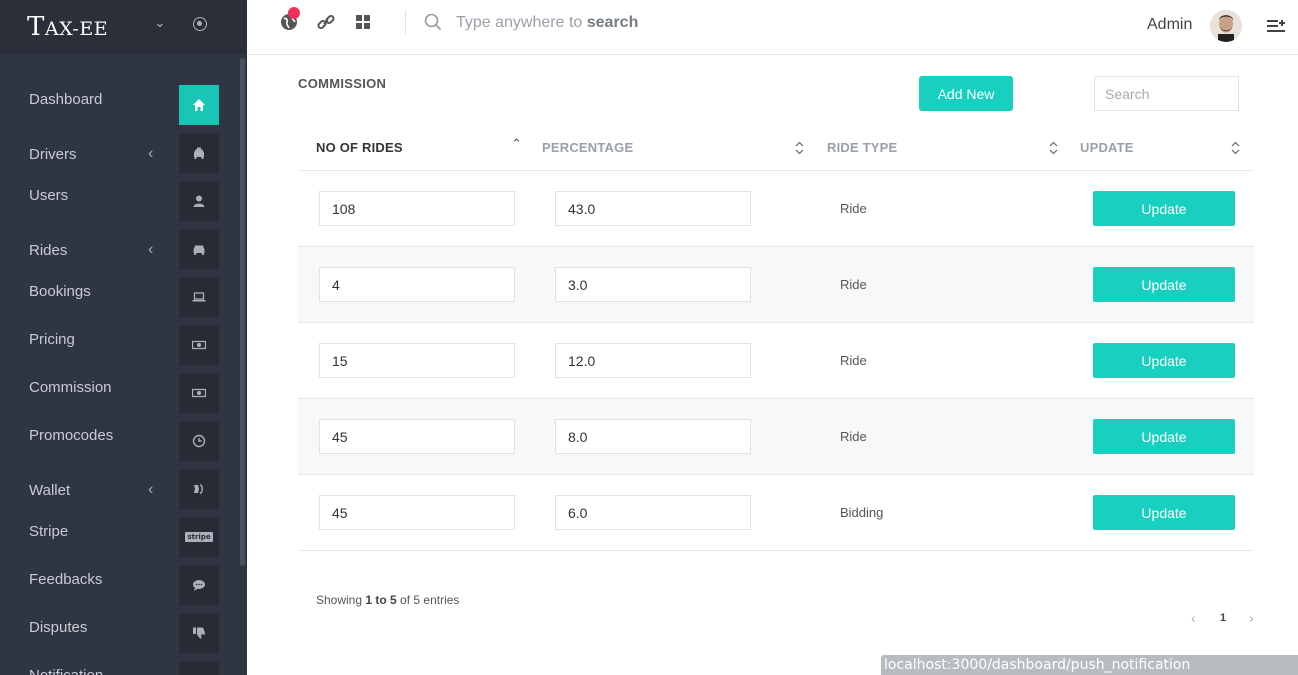  What do you see at coordinates (66, 671) in the screenshot?
I see `sidebar-item-label: Notification` at bounding box center [66, 671].